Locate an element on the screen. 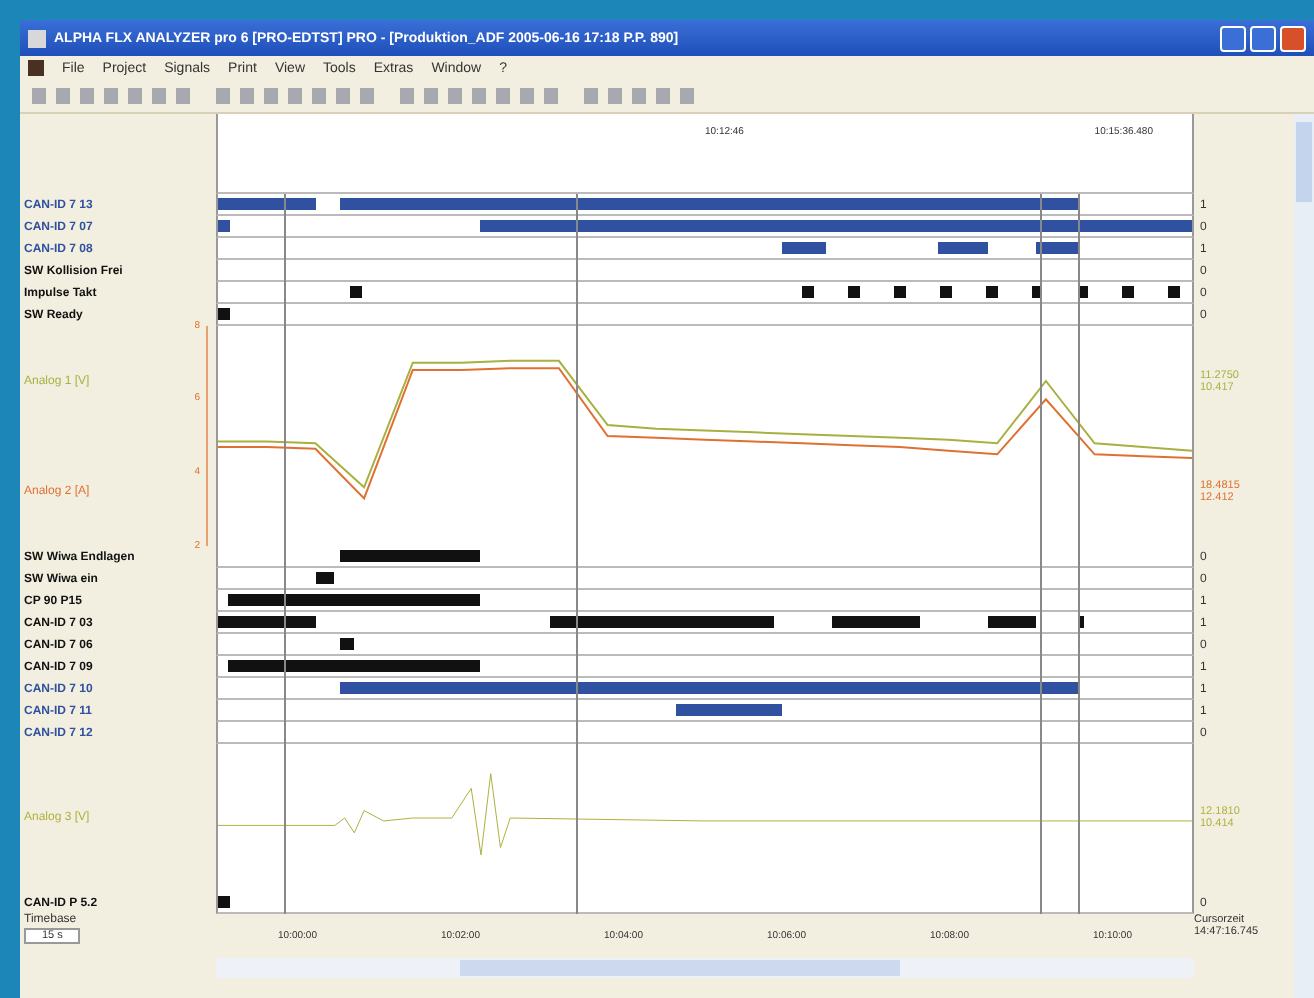 The width and height of the screenshot is (1314, 998). app-icon is located at coordinates (37, 38).